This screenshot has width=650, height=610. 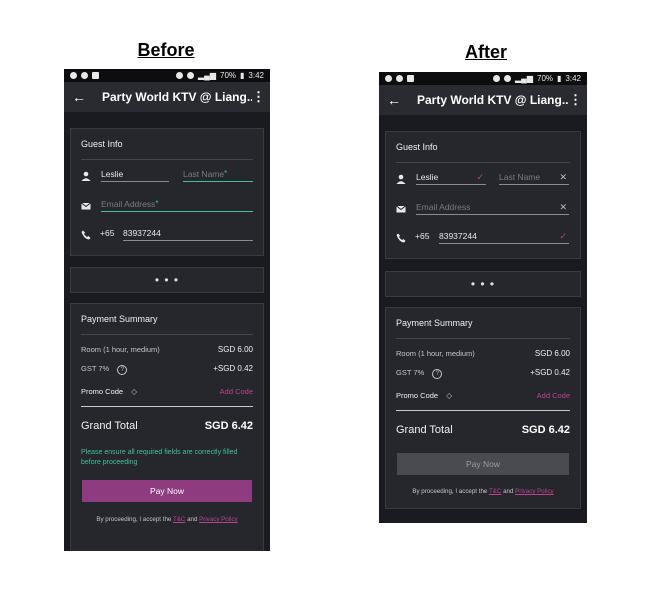 I want to click on pay-now-button-disabled: Pay Now, so click(x=483, y=464).